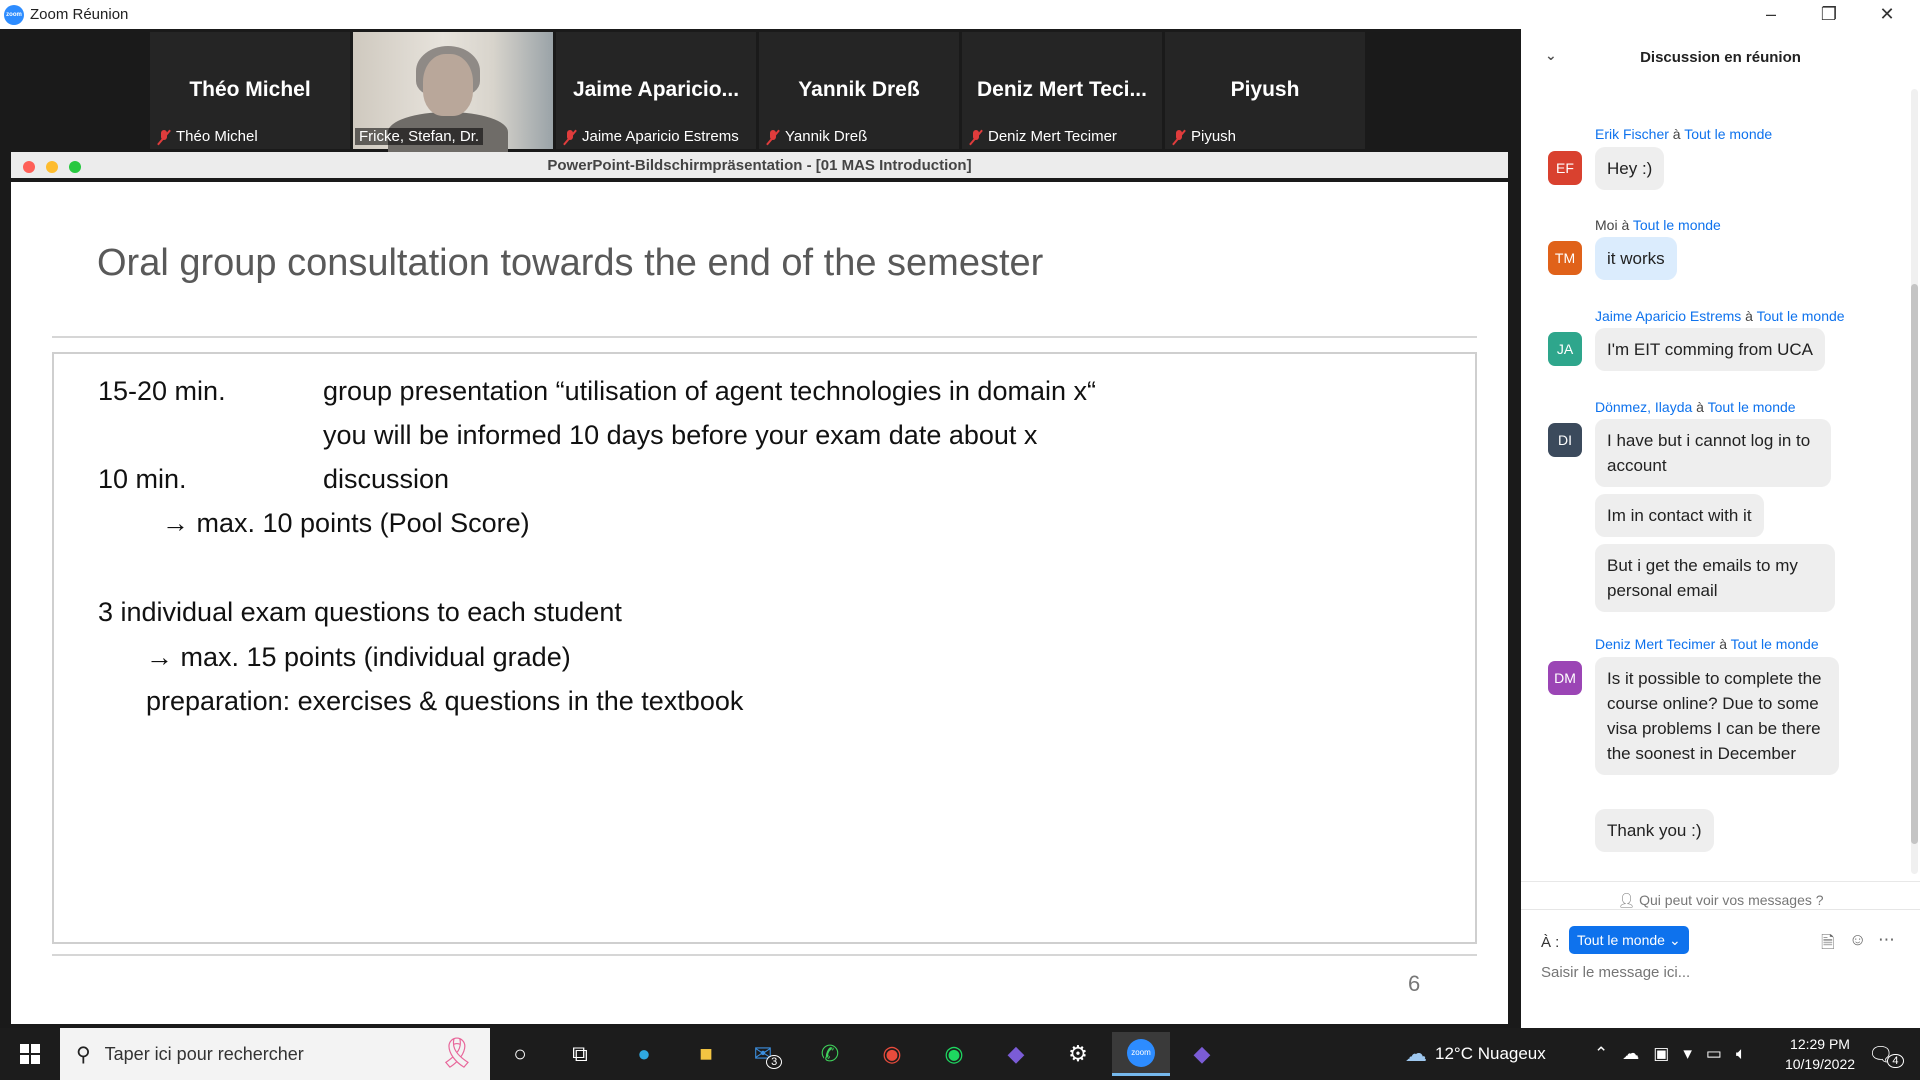 This screenshot has height=1080, width=1920. I want to click on message-bubble: Im in contact with it, so click(1679, 515).